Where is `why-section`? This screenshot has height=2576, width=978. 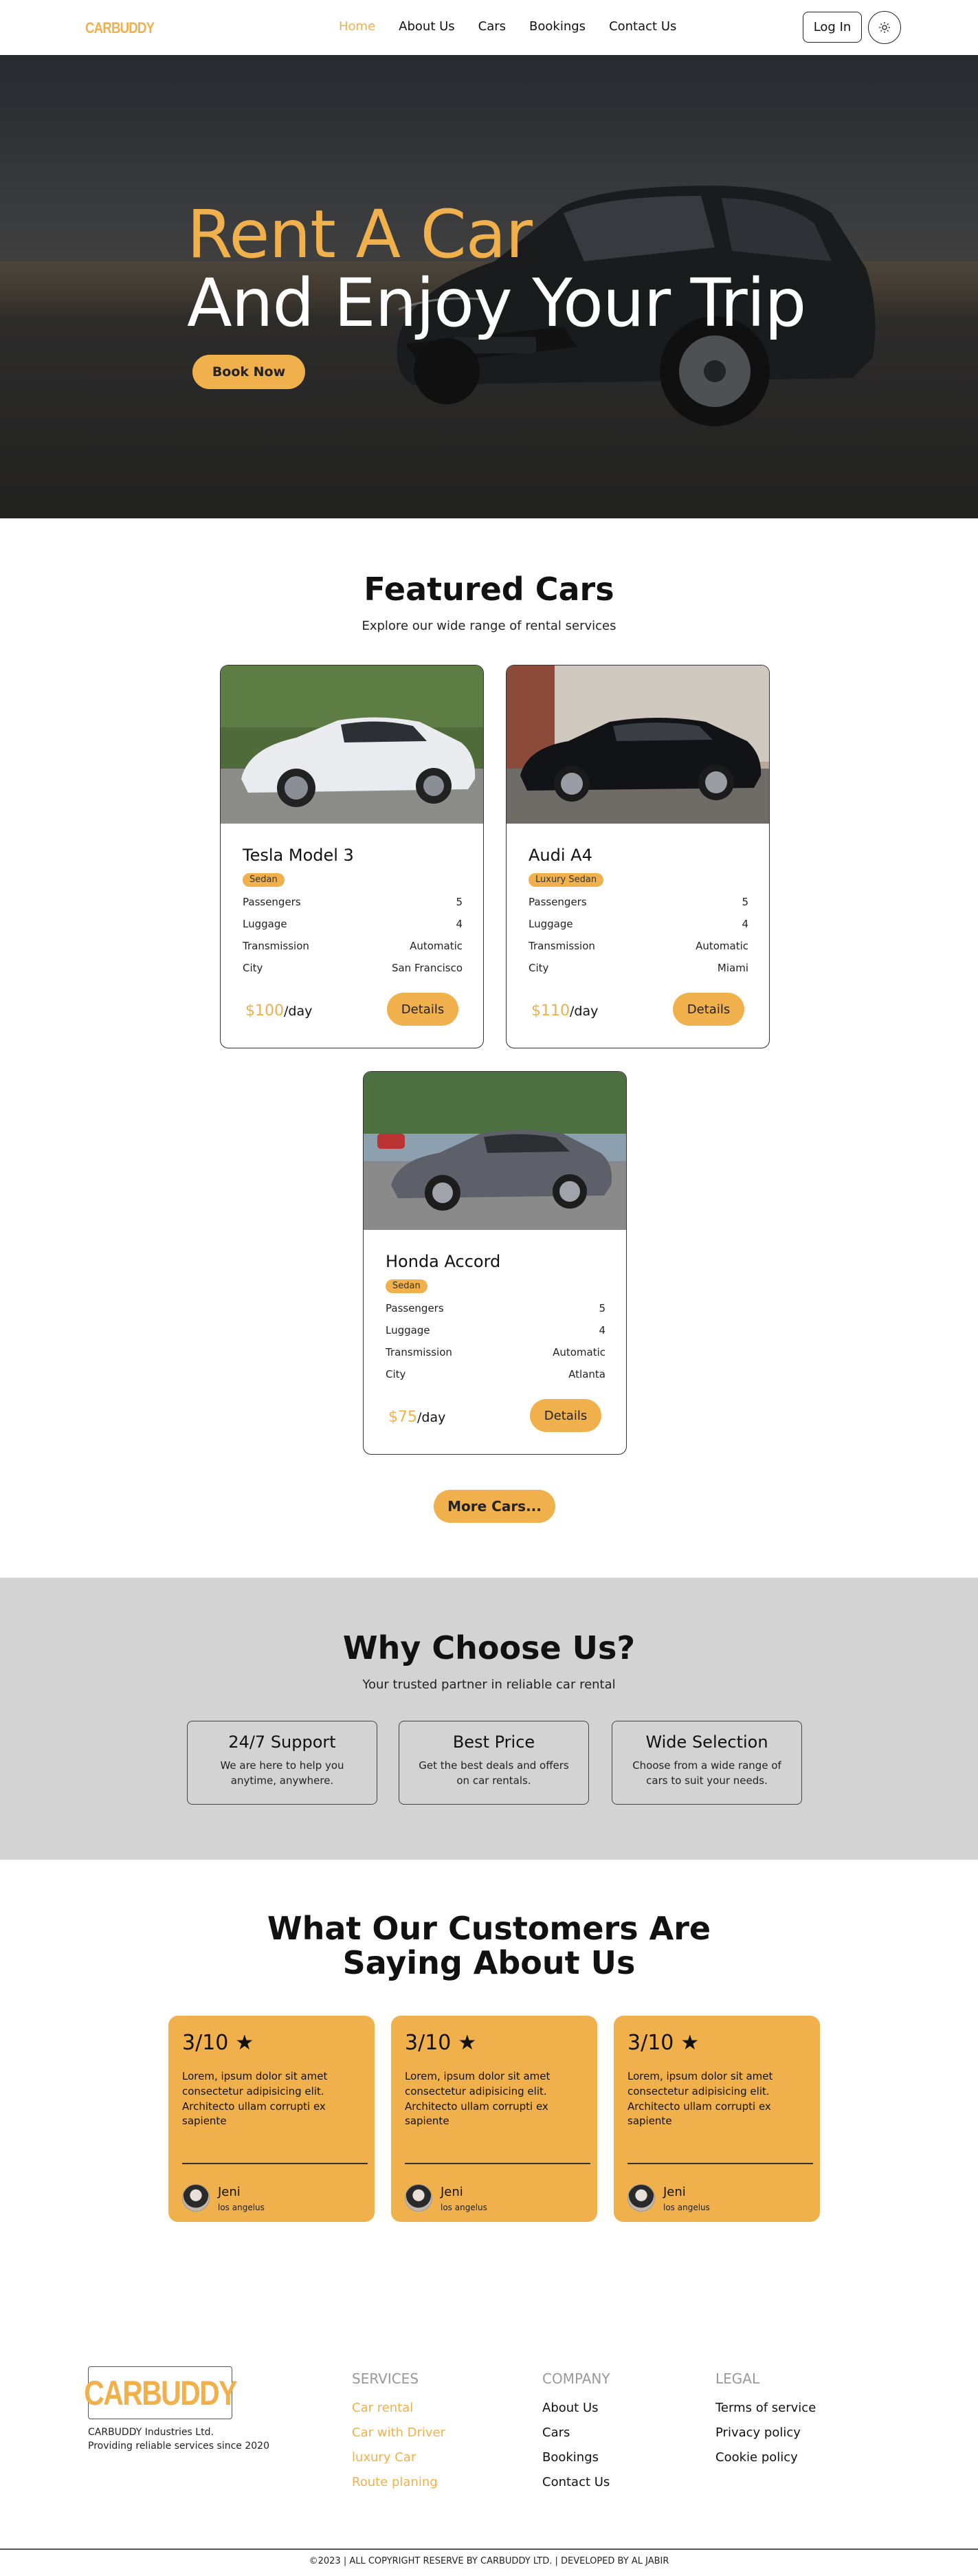 why-section is located at coordinates (489, 1719).